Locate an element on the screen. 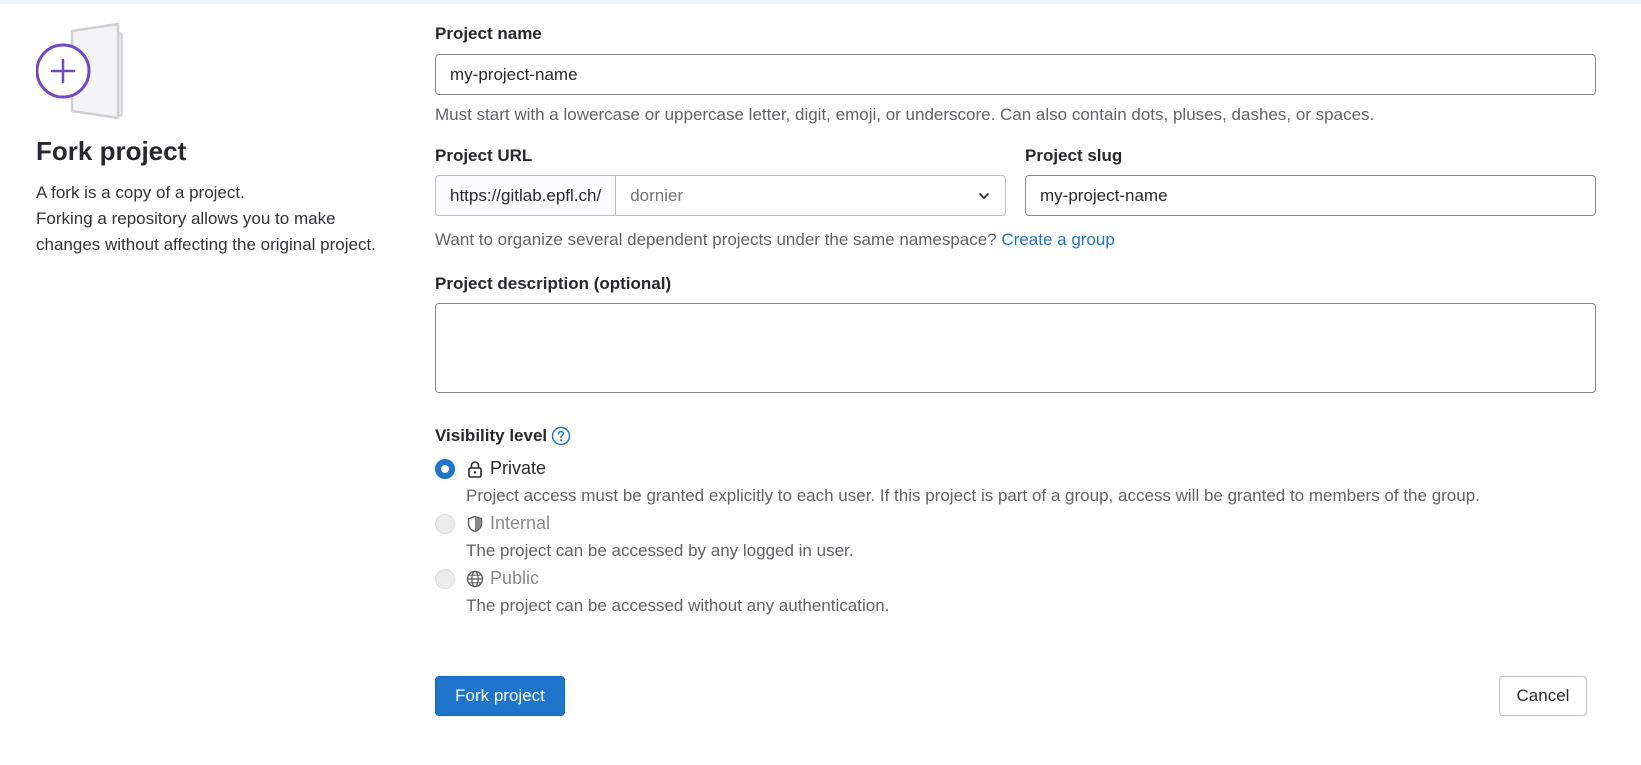 The height and width of the screenshot is (765, 1641). visibility-label-row: Visibility level is located at coordinates (503, 436).